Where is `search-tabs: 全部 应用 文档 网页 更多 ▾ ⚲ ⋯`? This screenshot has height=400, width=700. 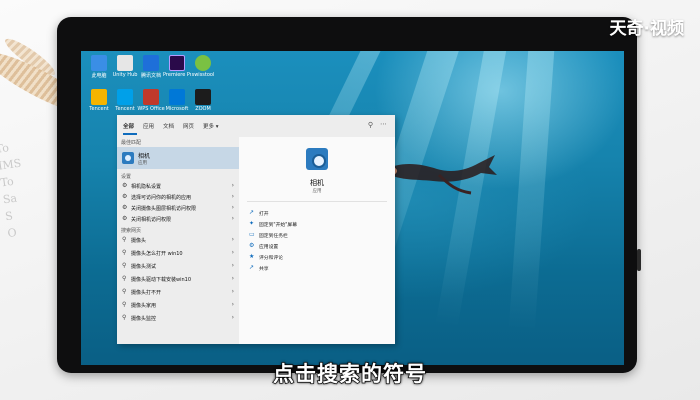
search-tabs: 全部 应用 文档 网页 更多 ▾ ⚲ ⋯ is located at coordinates (256, 126).